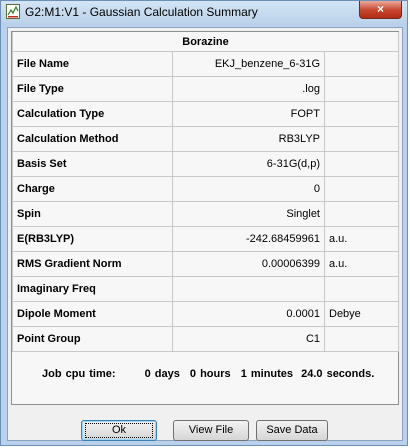 This screenshot has height=448, width=410. I want to click on view-file-button-label: View File, so click(211, 430).